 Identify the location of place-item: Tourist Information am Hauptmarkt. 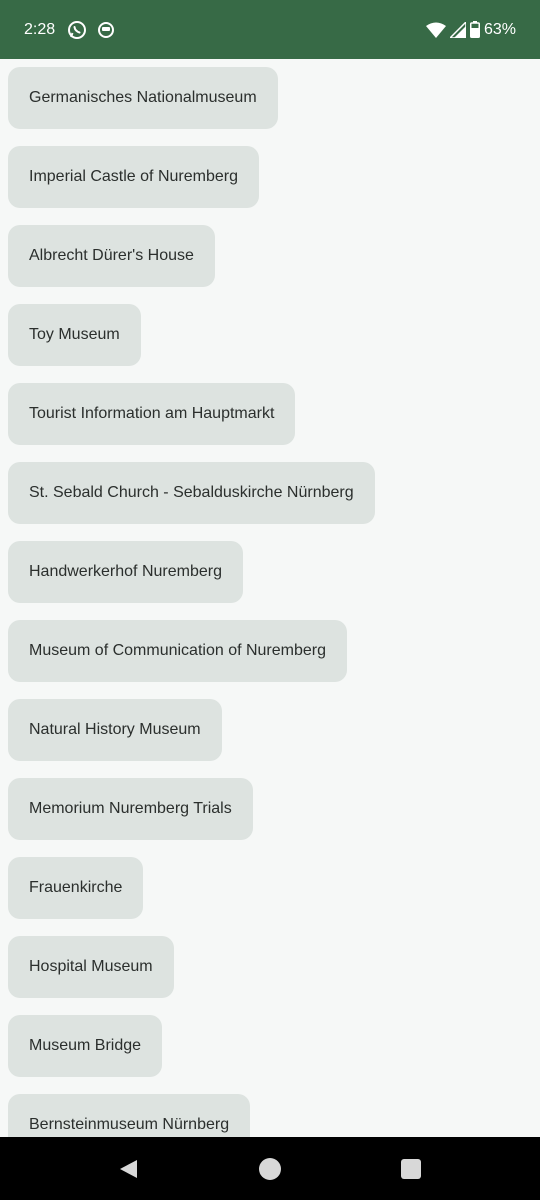
(152, 414).